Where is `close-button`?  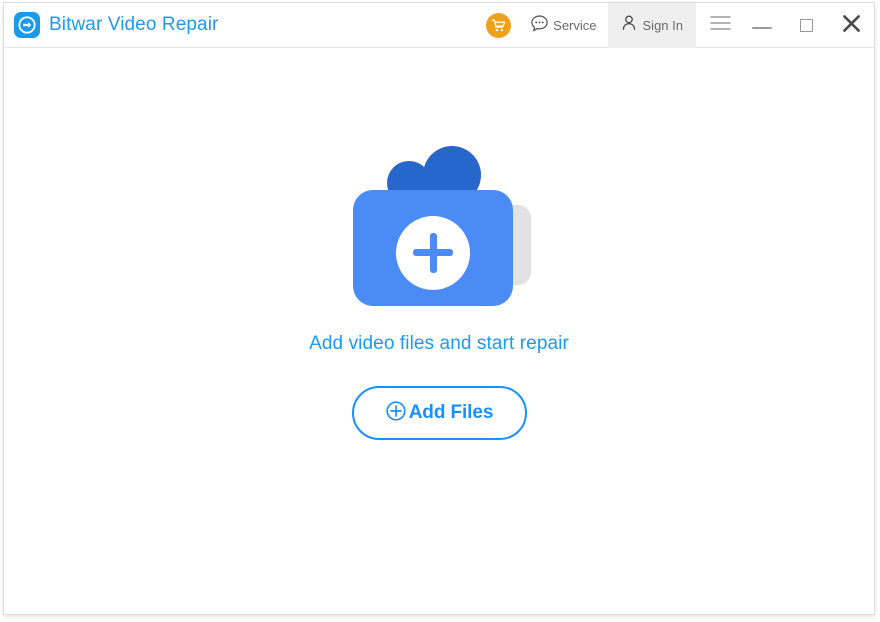
close-button is located at coordinates (851, 25).